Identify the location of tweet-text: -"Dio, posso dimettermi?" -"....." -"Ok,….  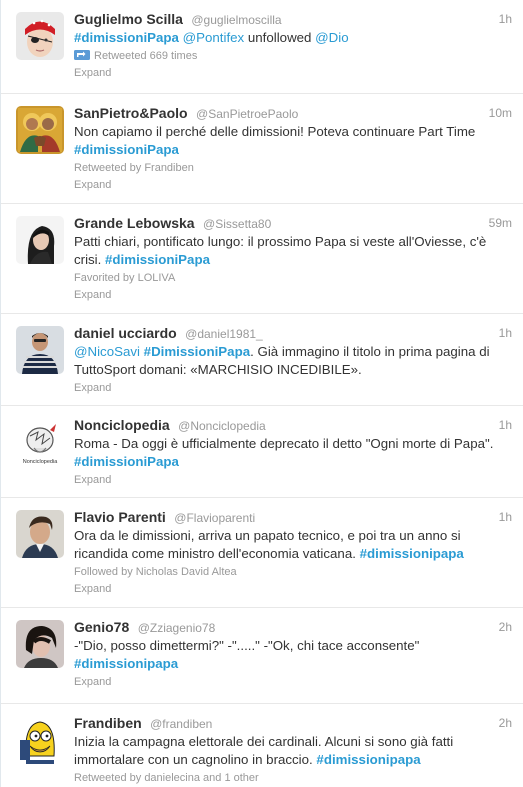
(293, 655).